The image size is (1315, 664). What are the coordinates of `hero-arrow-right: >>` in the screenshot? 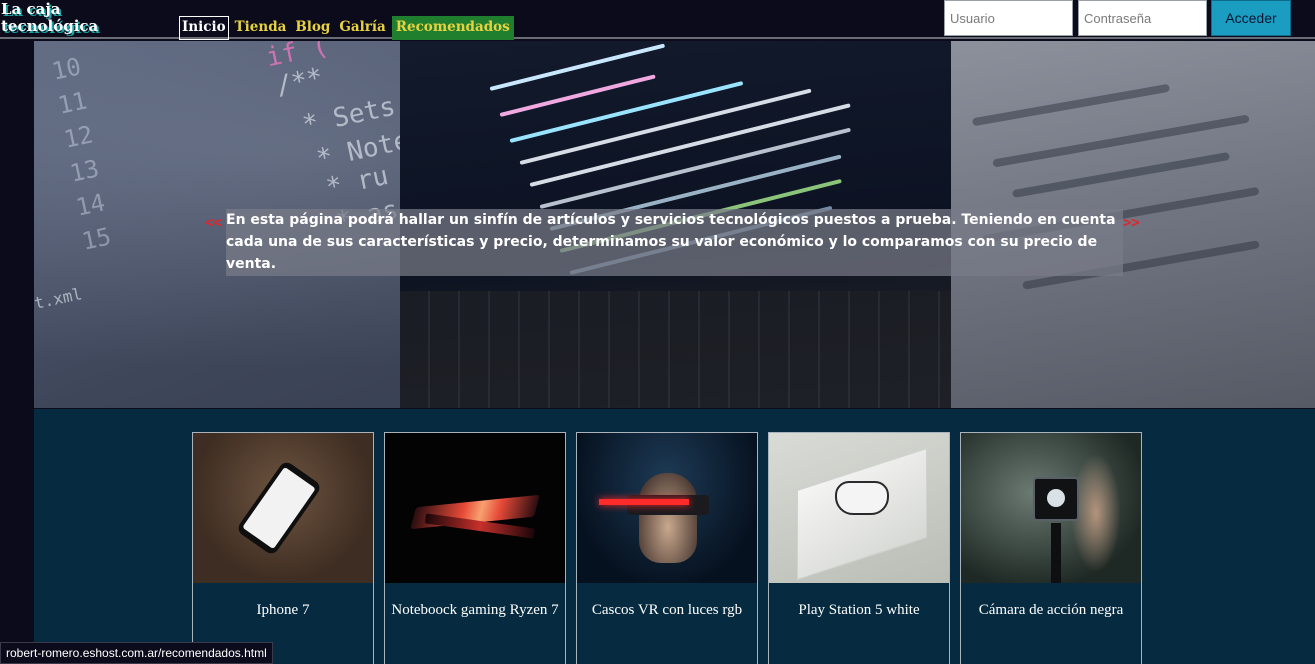 It's located at (1131, 223).